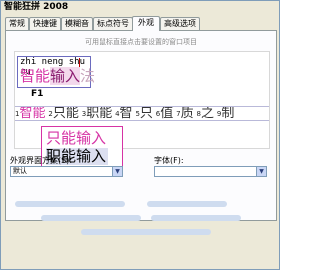 This screenshot has height=270, width=320. Describe the element at coordinates (41, 160) in the screenshot. I see `scheme-label: 外观界面方案(S):` at that location.